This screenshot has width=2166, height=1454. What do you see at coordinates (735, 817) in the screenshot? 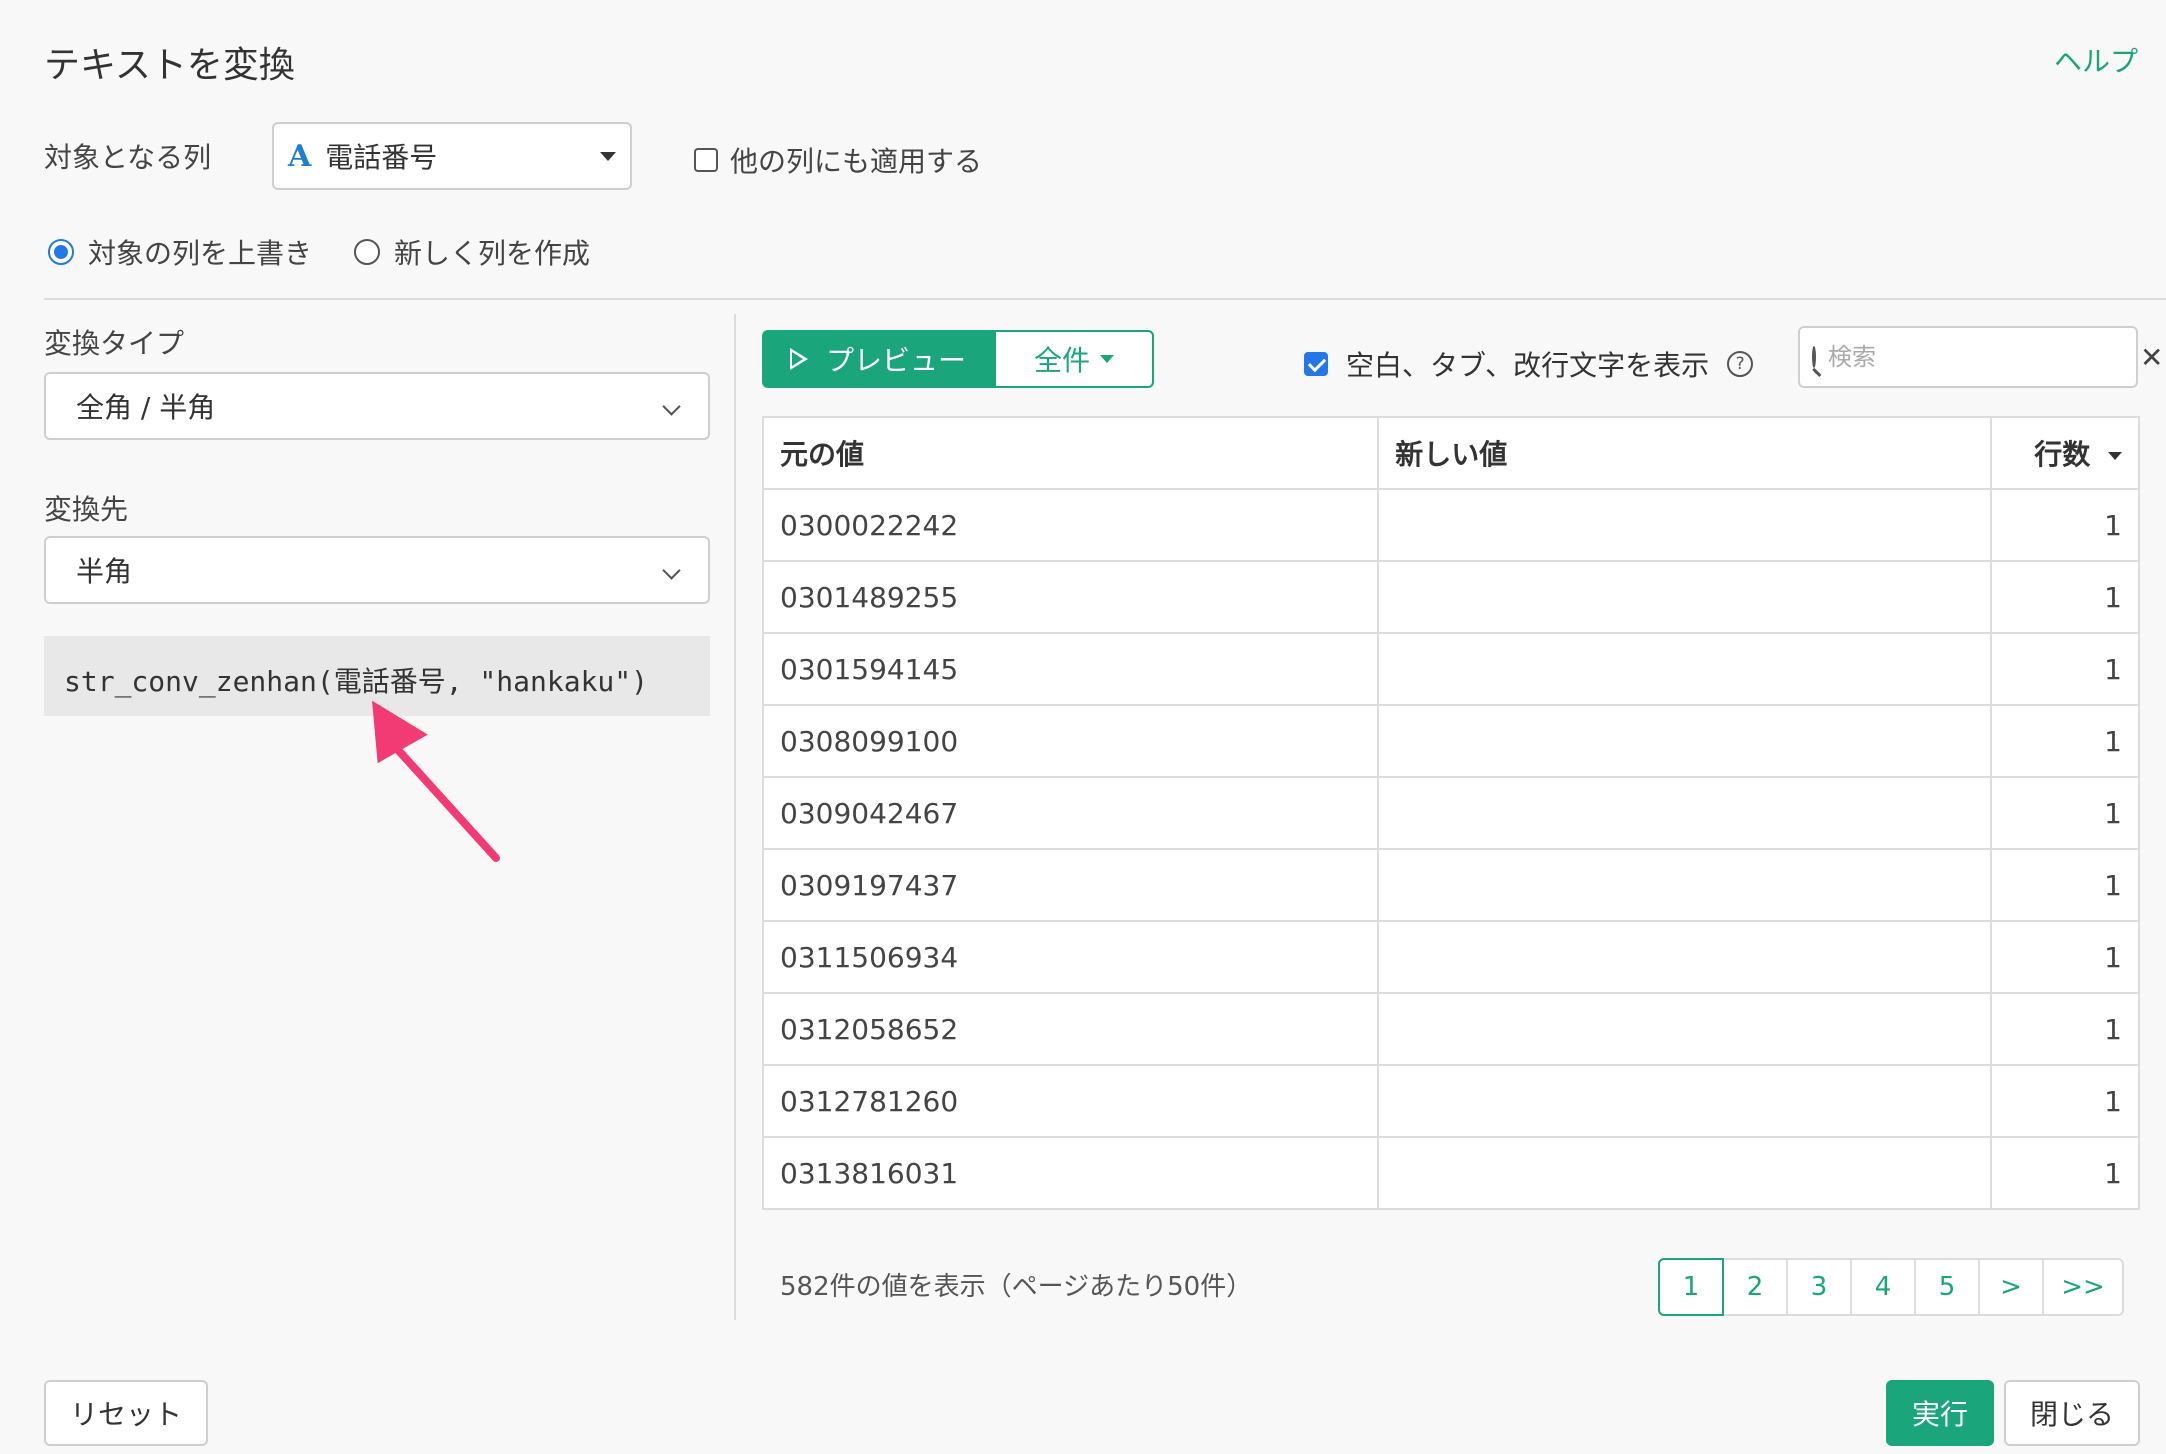
I see `panel-divider` at bounding box center [735, 817].